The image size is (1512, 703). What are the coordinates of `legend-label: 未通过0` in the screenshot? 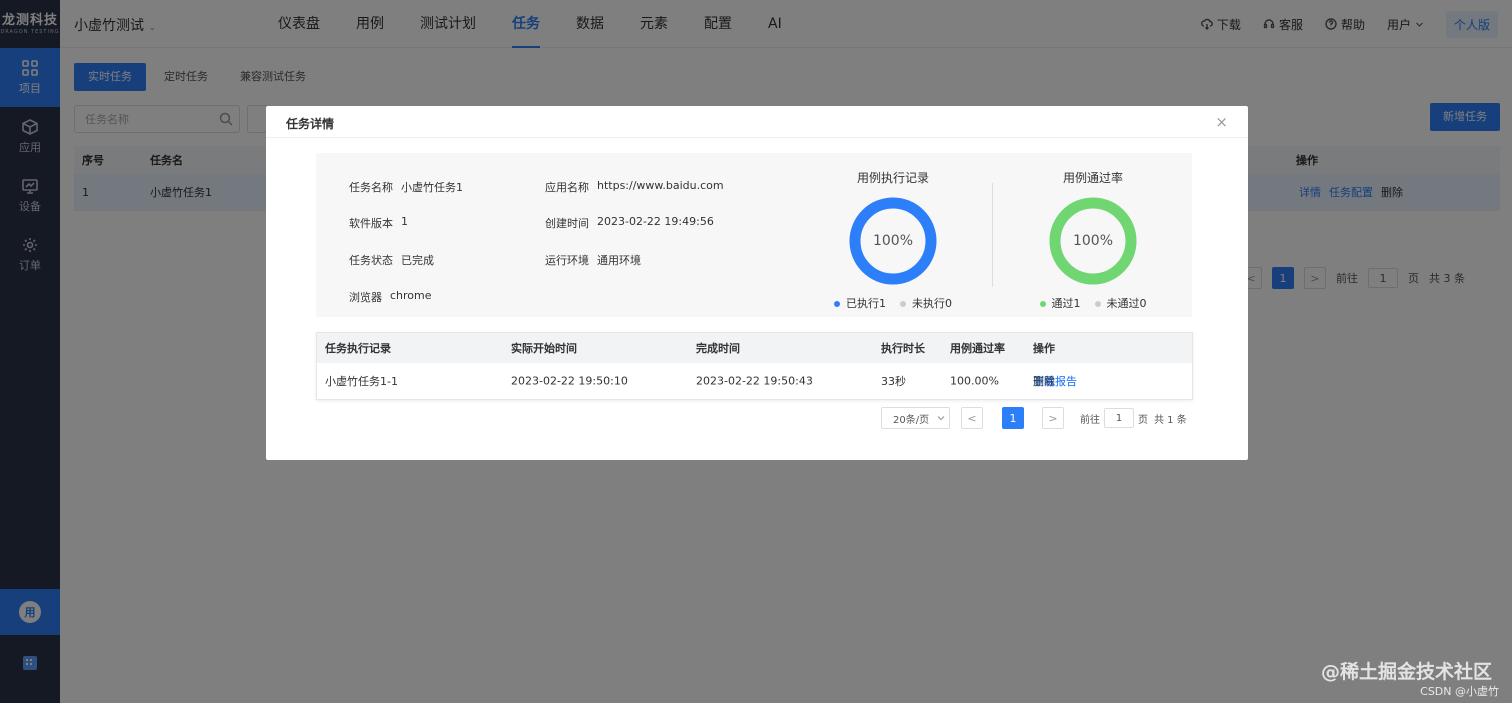 It's located at (1126, 303).